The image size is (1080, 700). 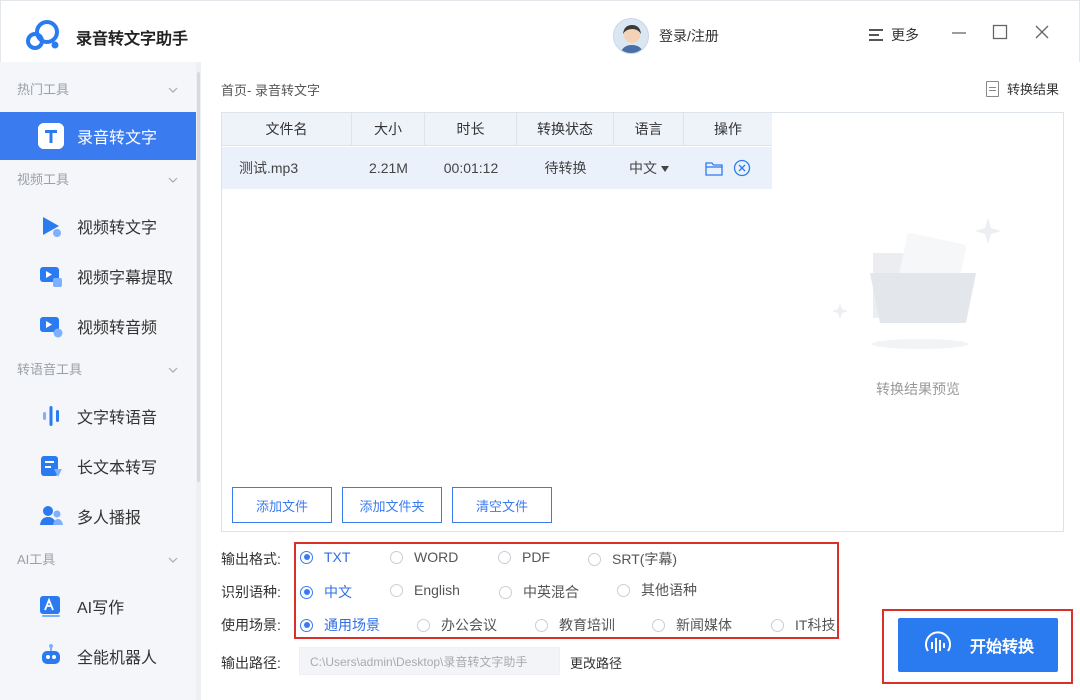 What do you see at coordinates (645, 559) in the screenshot?
I see `option-label: SRT(字幕)` at bounding box center [645, 559].